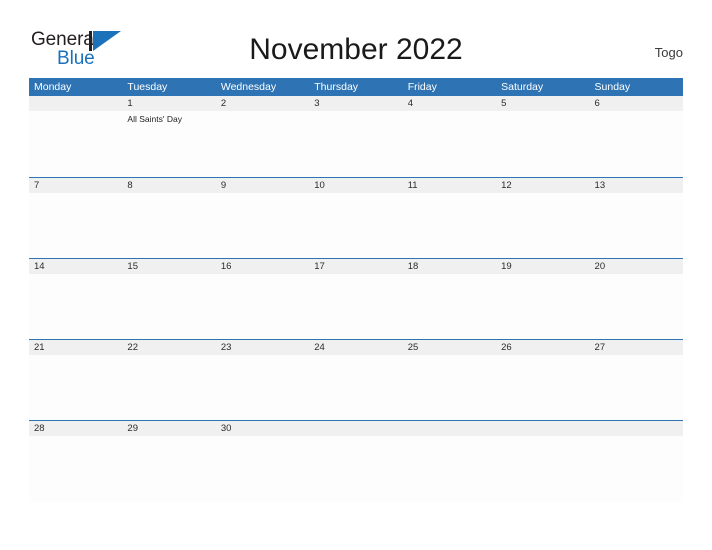  Describe the element at coordinates (168, 144) in the screenshot. I see `day-cell: All Saints' Day` at that location.